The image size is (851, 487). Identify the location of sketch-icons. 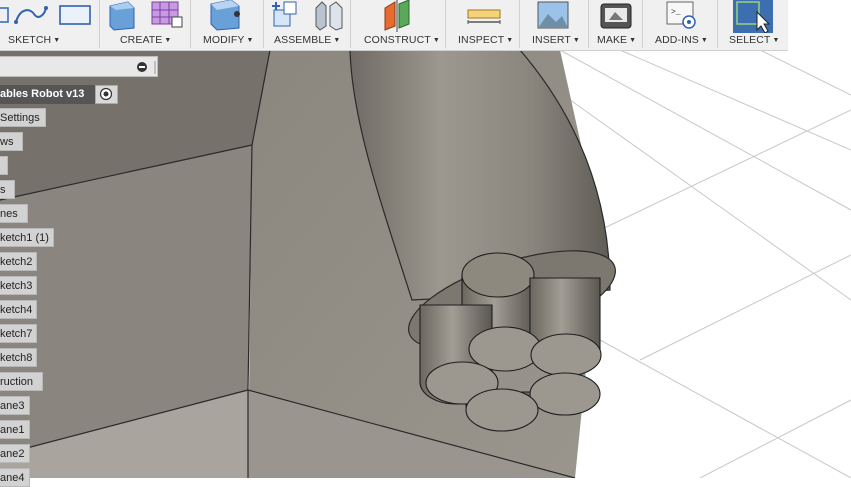
(45, 15).